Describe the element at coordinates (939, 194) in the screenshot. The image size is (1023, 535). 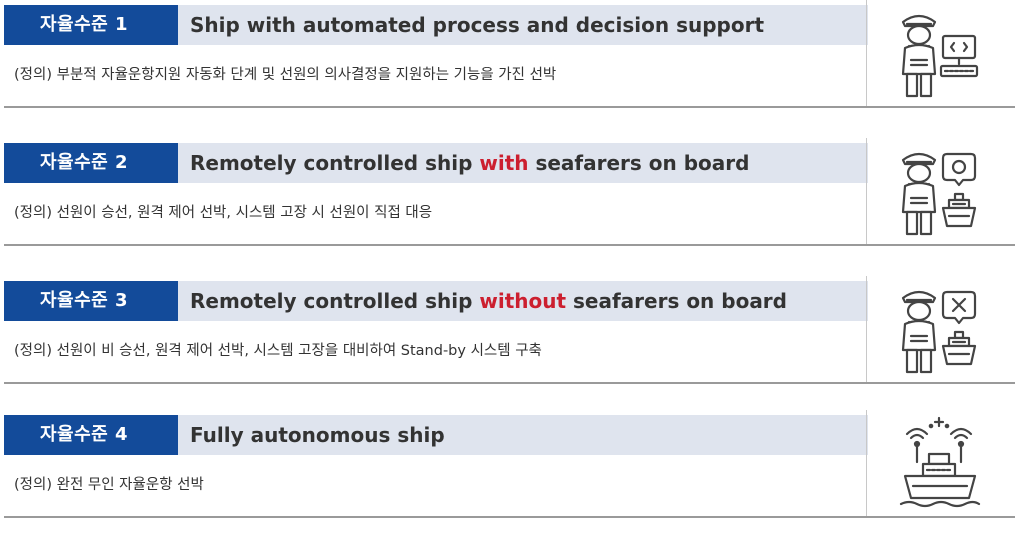
I see `seafarer-ship-signal-icon` at that location.